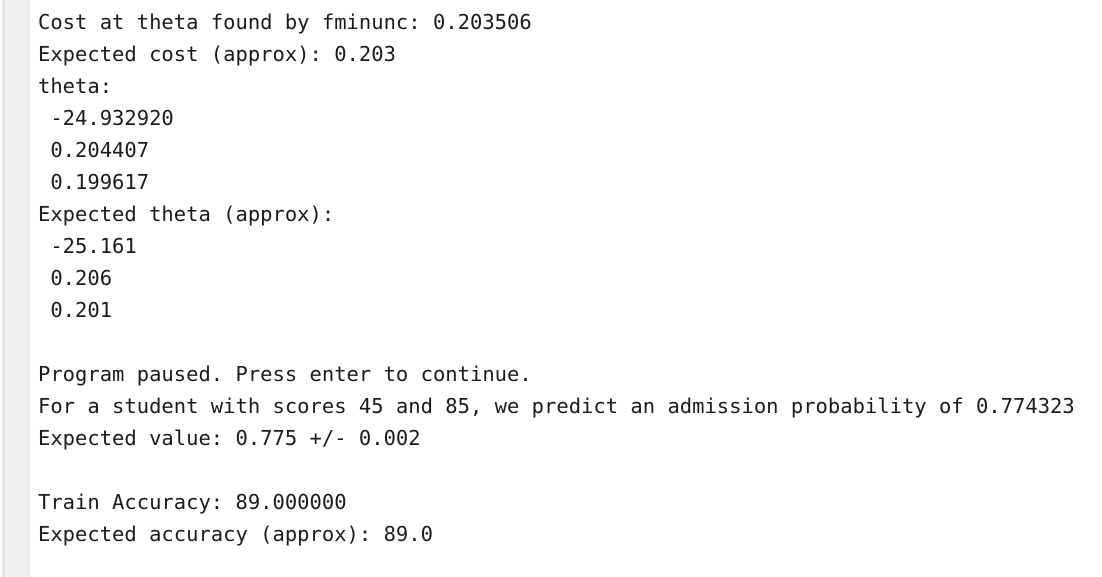 This screenshot has width=1102, height=577. I want to click on console-line: -25.161, so click(87, 246).